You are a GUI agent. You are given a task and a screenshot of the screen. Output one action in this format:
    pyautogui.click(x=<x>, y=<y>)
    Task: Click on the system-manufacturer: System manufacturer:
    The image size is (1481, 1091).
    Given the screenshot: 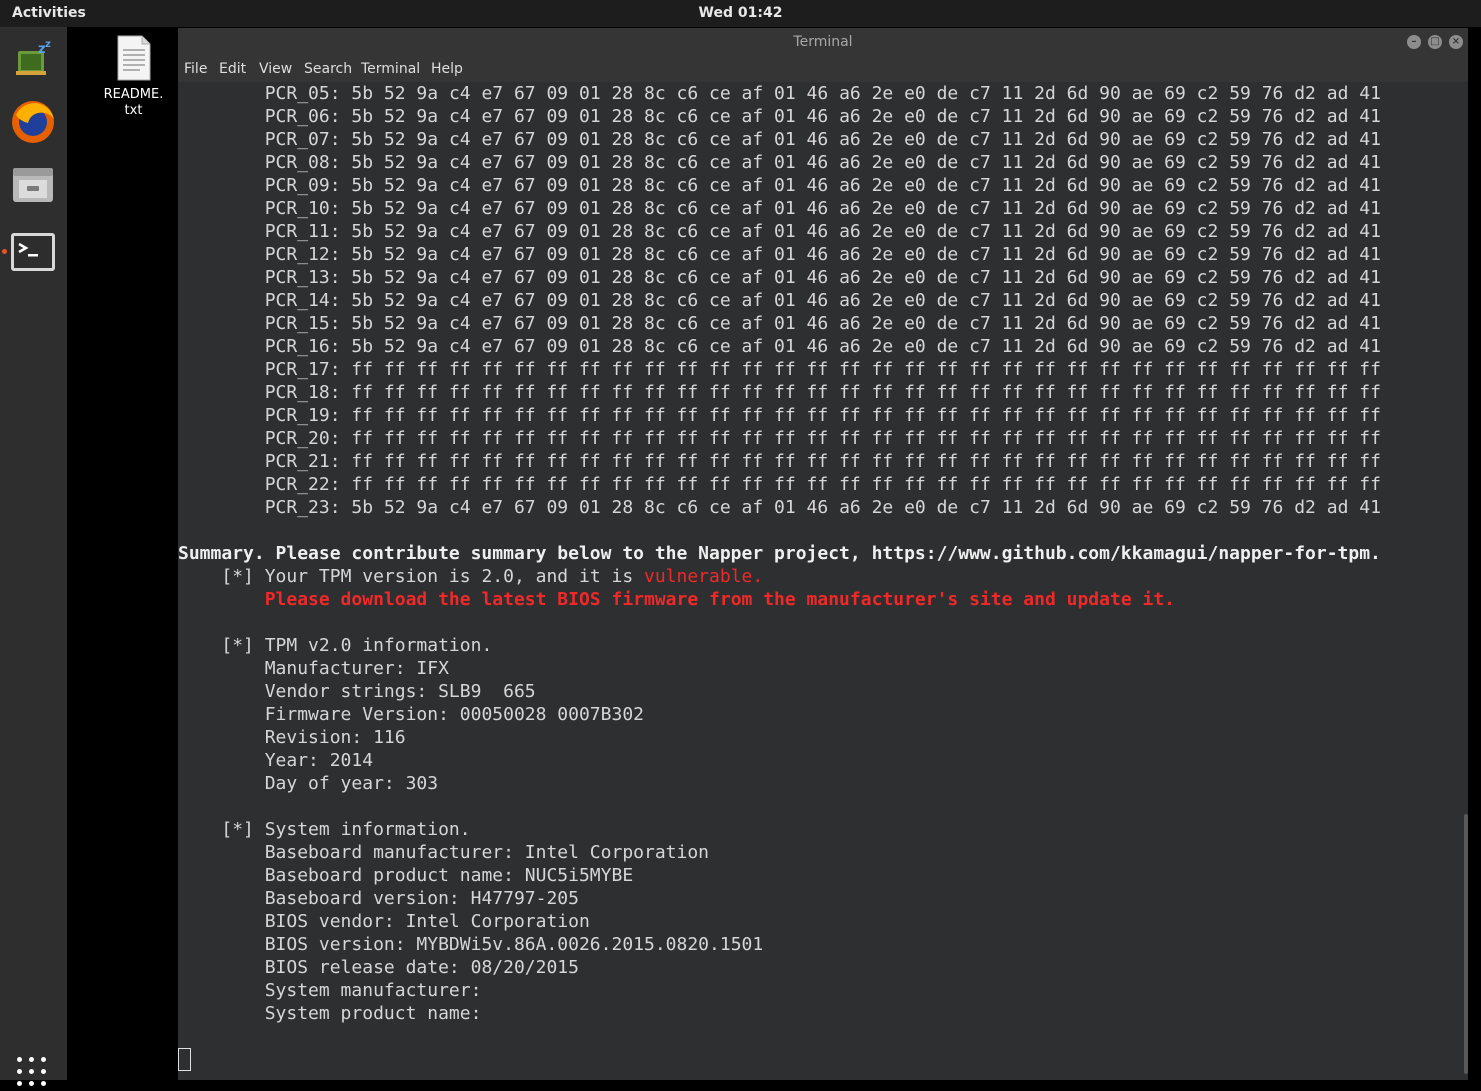 What is the action you would take?
    pyautogui.click(x=373, y=990)
    